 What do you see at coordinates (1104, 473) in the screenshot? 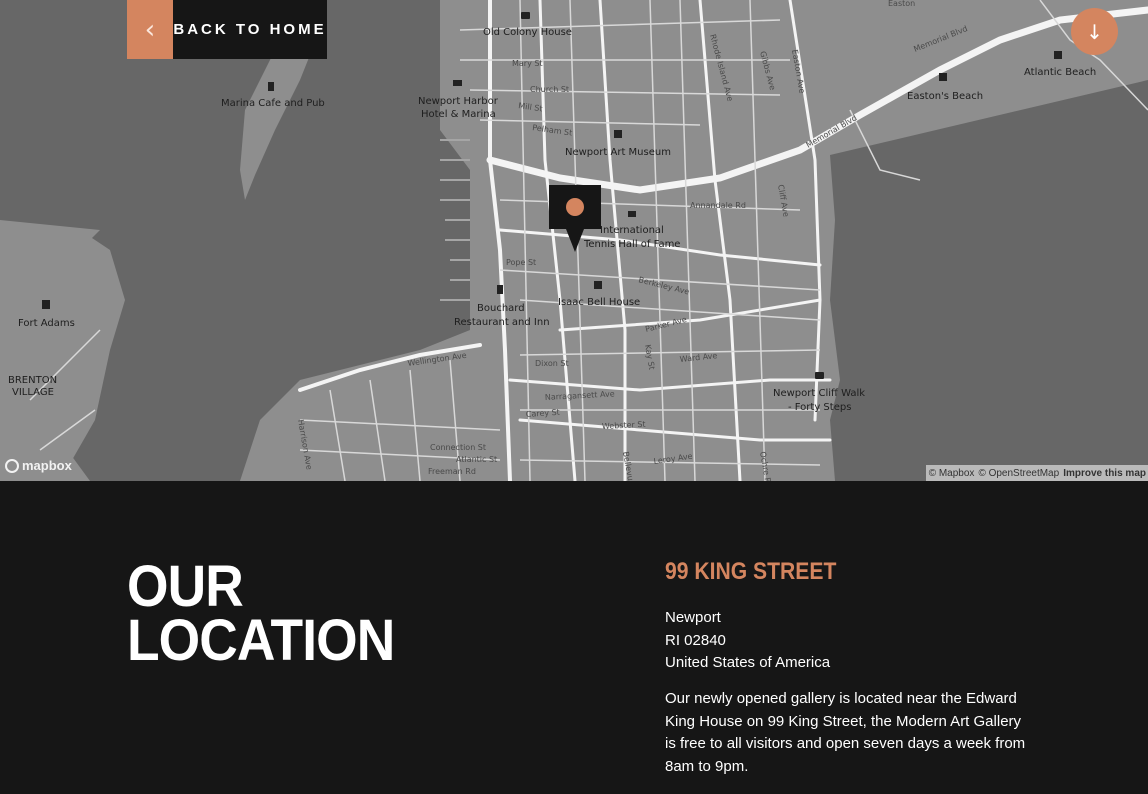
I see `improve-map-link: Improve this map` at bounding box center [1104, 473].